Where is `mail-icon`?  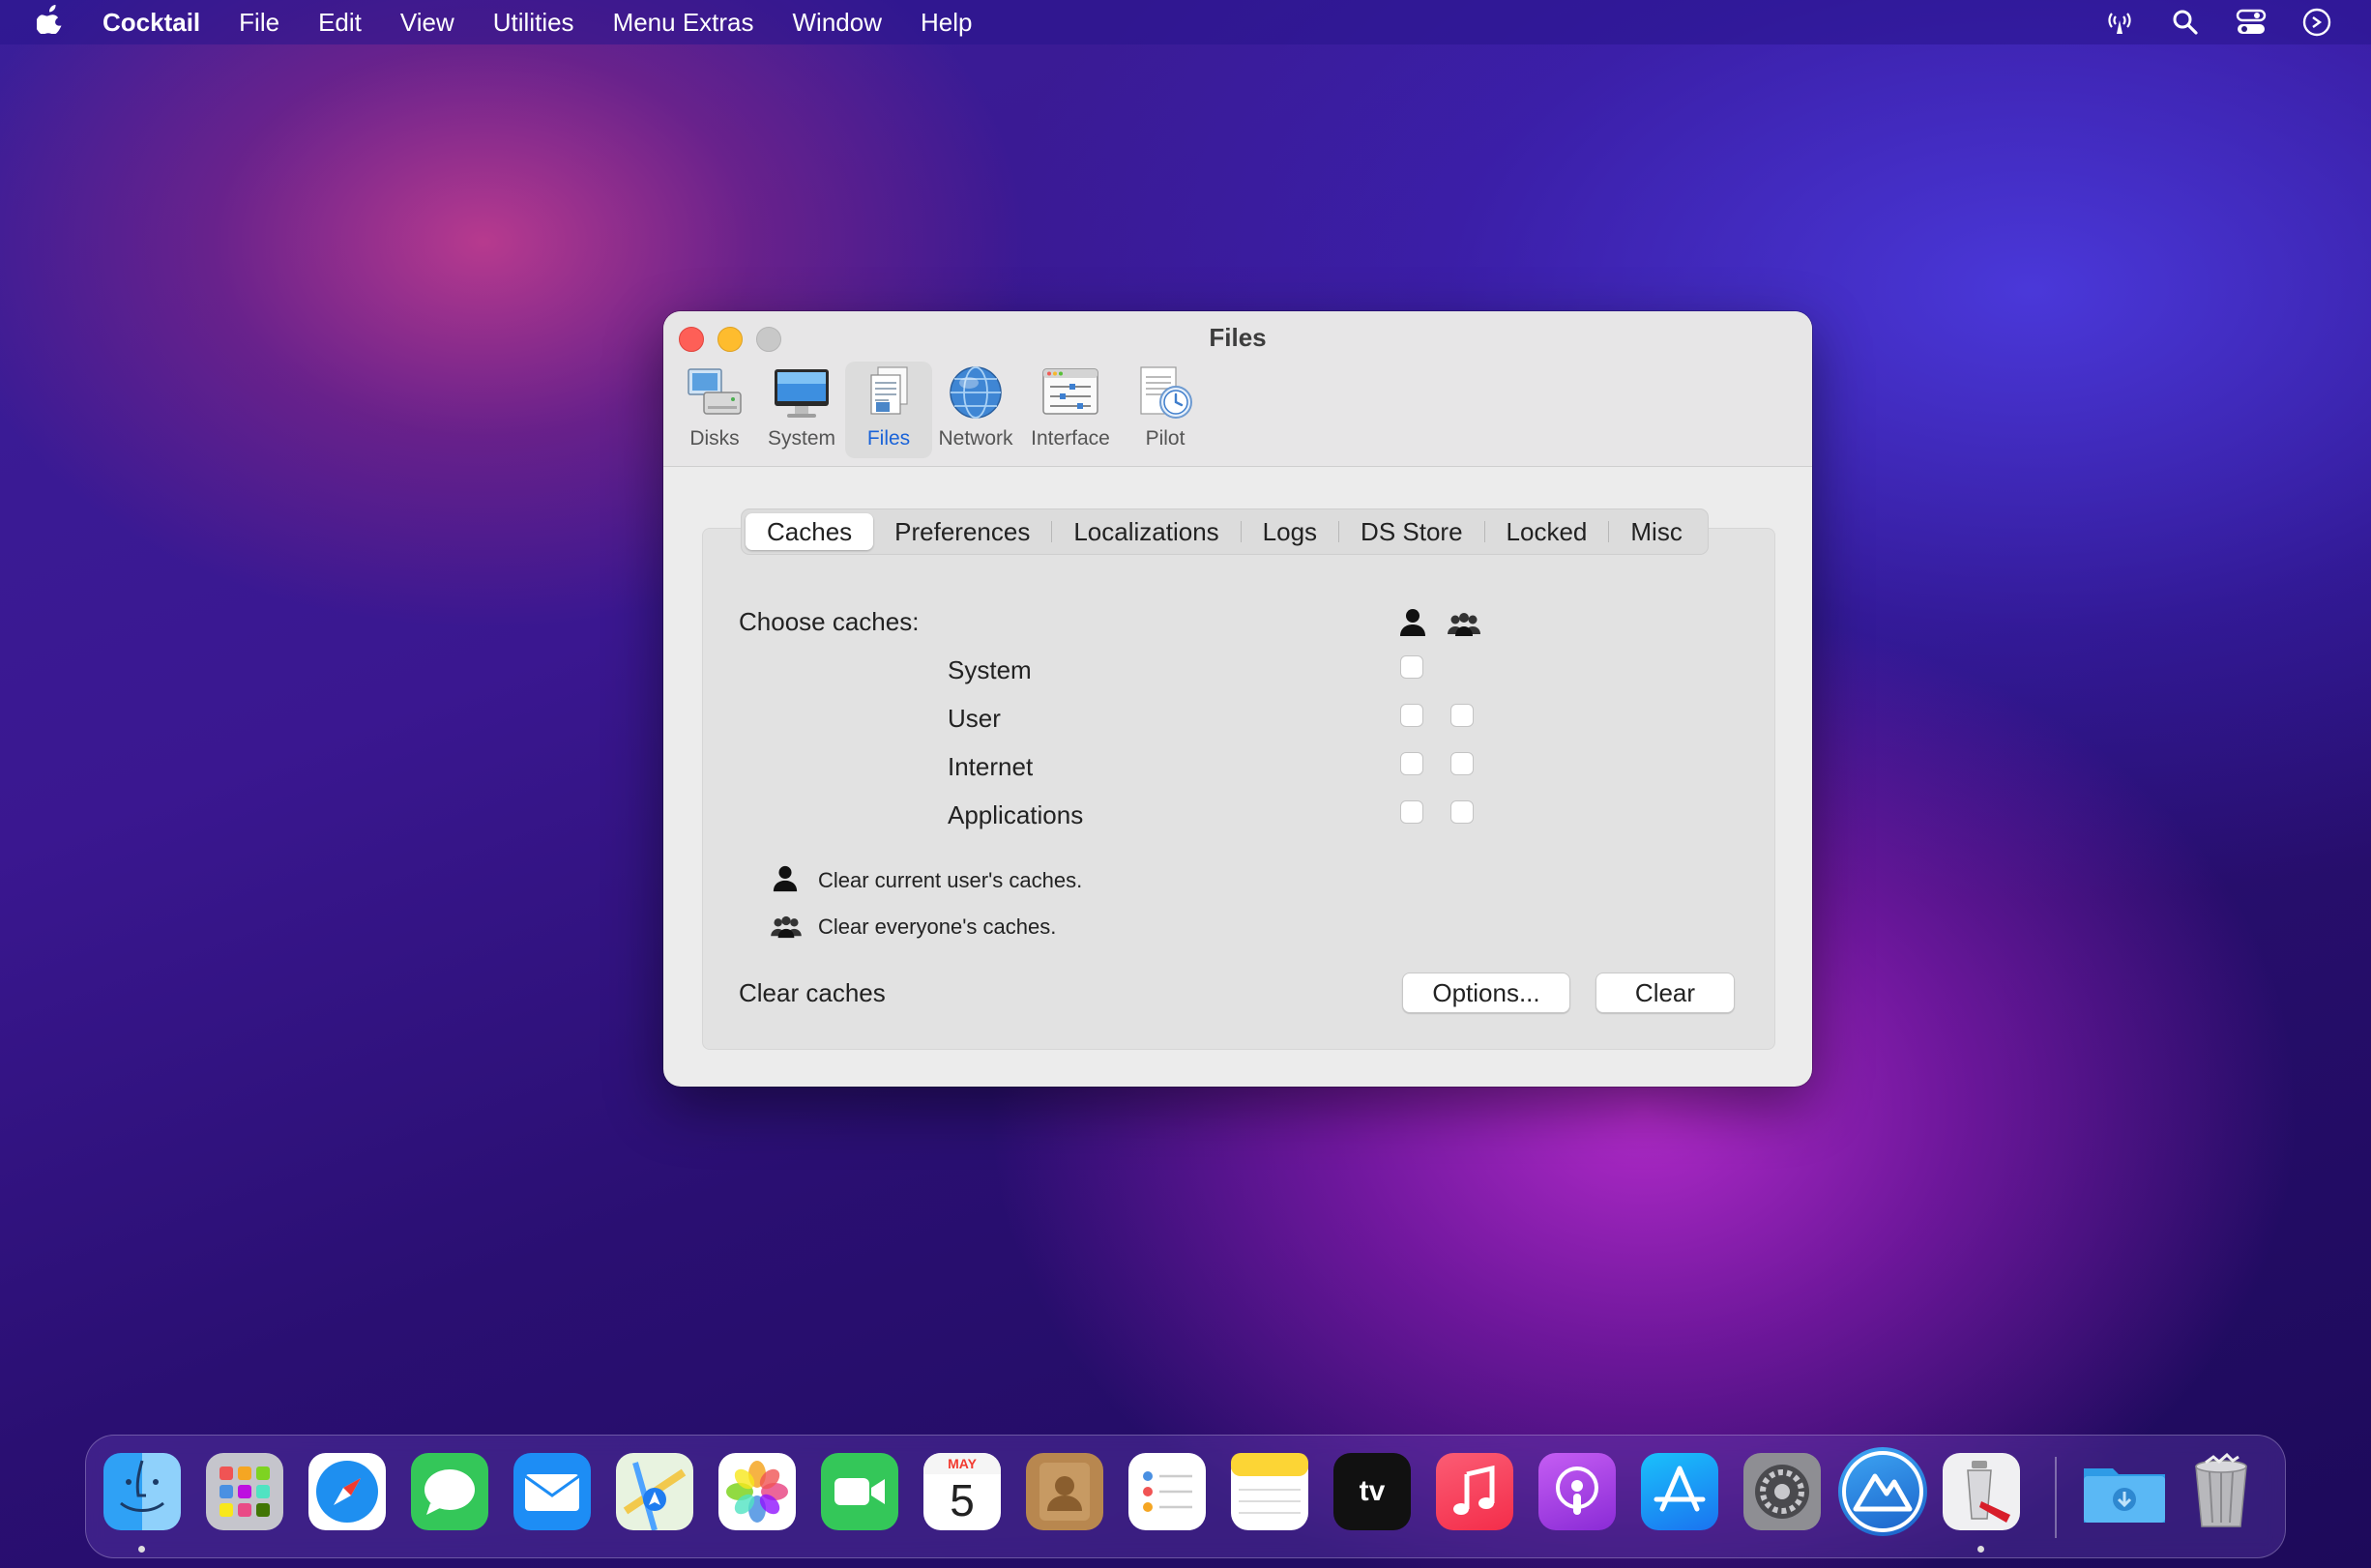
mail-icon is located at coordinates (552, 1491).